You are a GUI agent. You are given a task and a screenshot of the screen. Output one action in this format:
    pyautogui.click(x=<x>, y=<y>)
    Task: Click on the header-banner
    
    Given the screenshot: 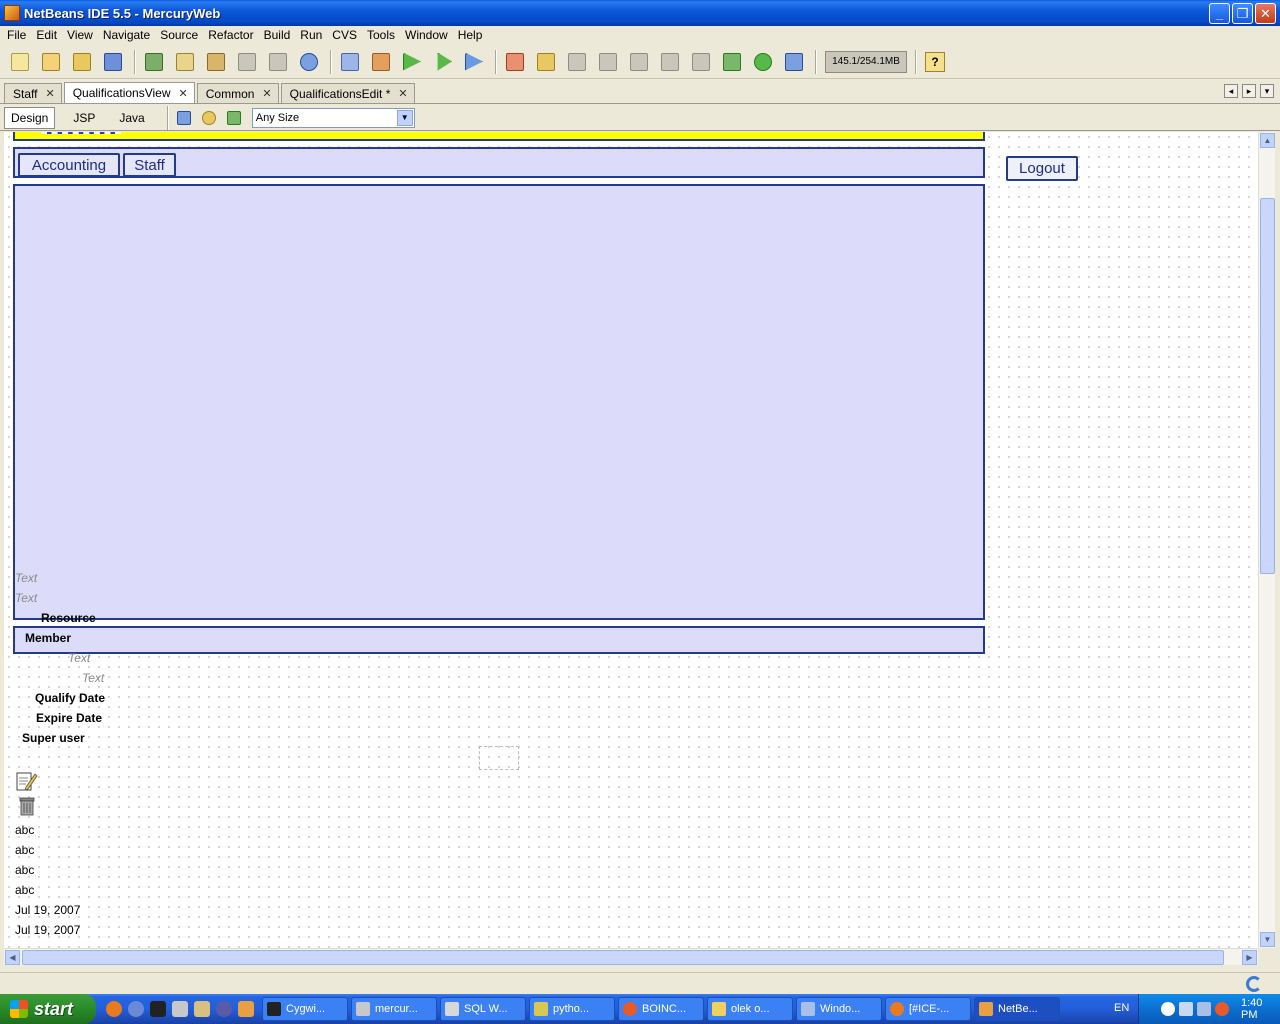 What is the action you would take?
    pyautogui.click(x=499, y=136)
    